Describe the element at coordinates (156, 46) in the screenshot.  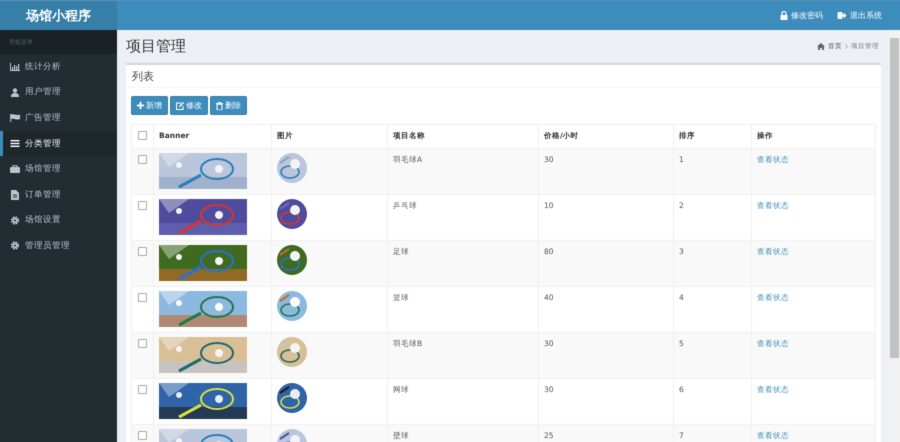
I see `page-title: 项目管理` at that location.